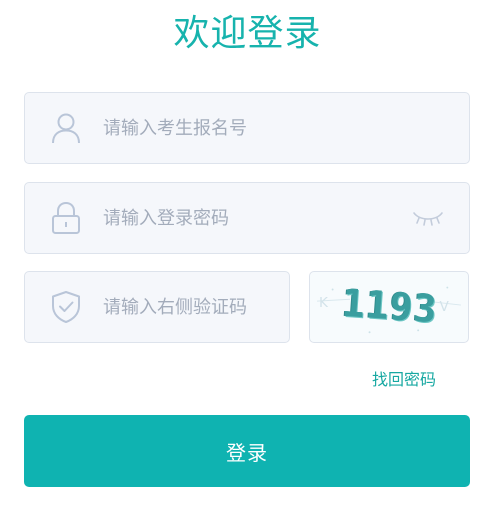 This screenshot has height=508, width=495. Describe the element at coordinates (428, 218) in the screenshot. I see `eye-closed-icon` at that location.